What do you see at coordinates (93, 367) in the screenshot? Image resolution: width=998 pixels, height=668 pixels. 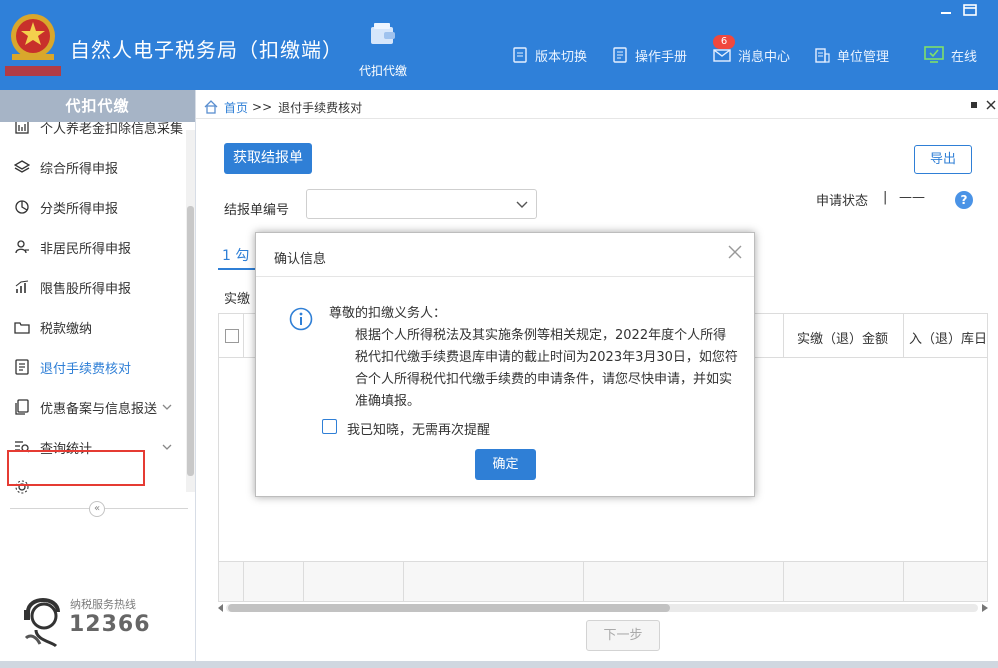 I see `sidebar-item-fee-refund-check: 退付手续费核对` at bounding box center [93, 367].